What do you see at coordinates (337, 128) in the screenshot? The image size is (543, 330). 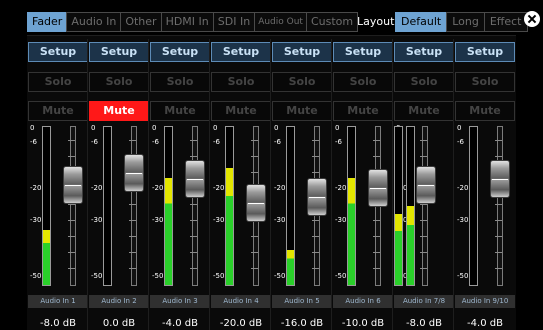 I see `scale-label: 0` at bounding box center [337, 128].